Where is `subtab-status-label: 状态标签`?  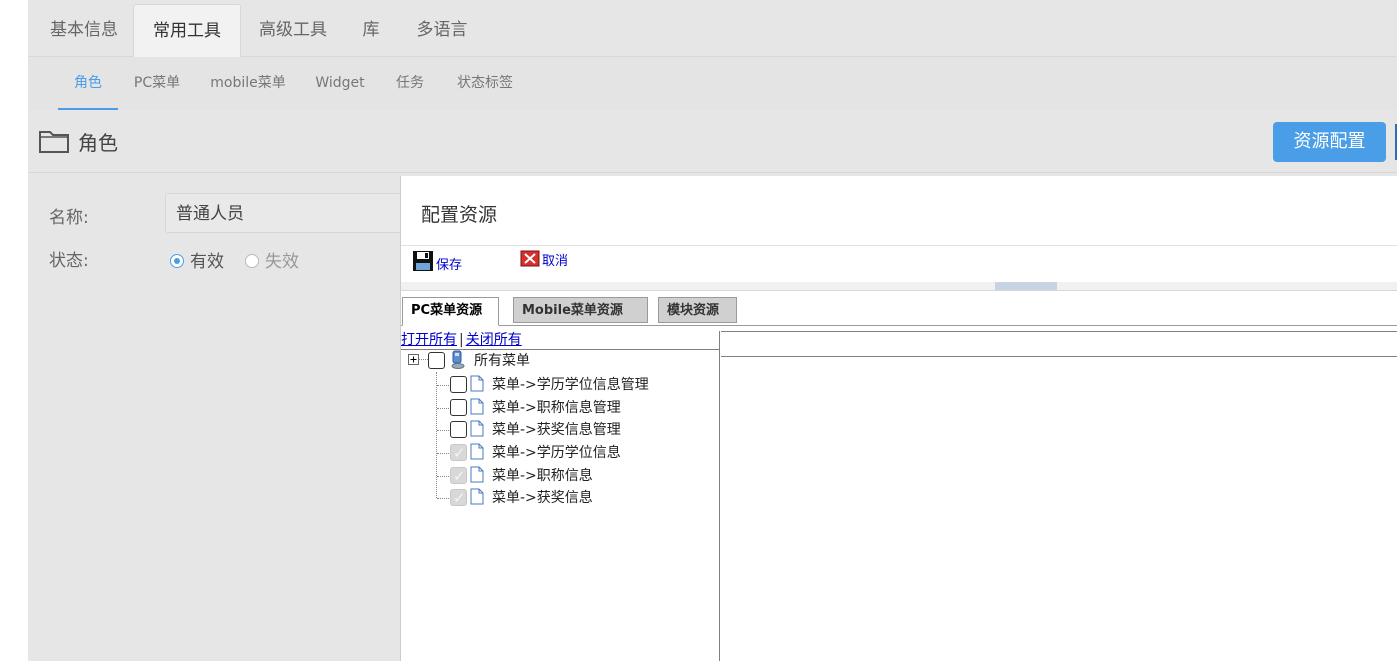
subtab-status-label: 状态标签 is located at coordinates (485, 83).